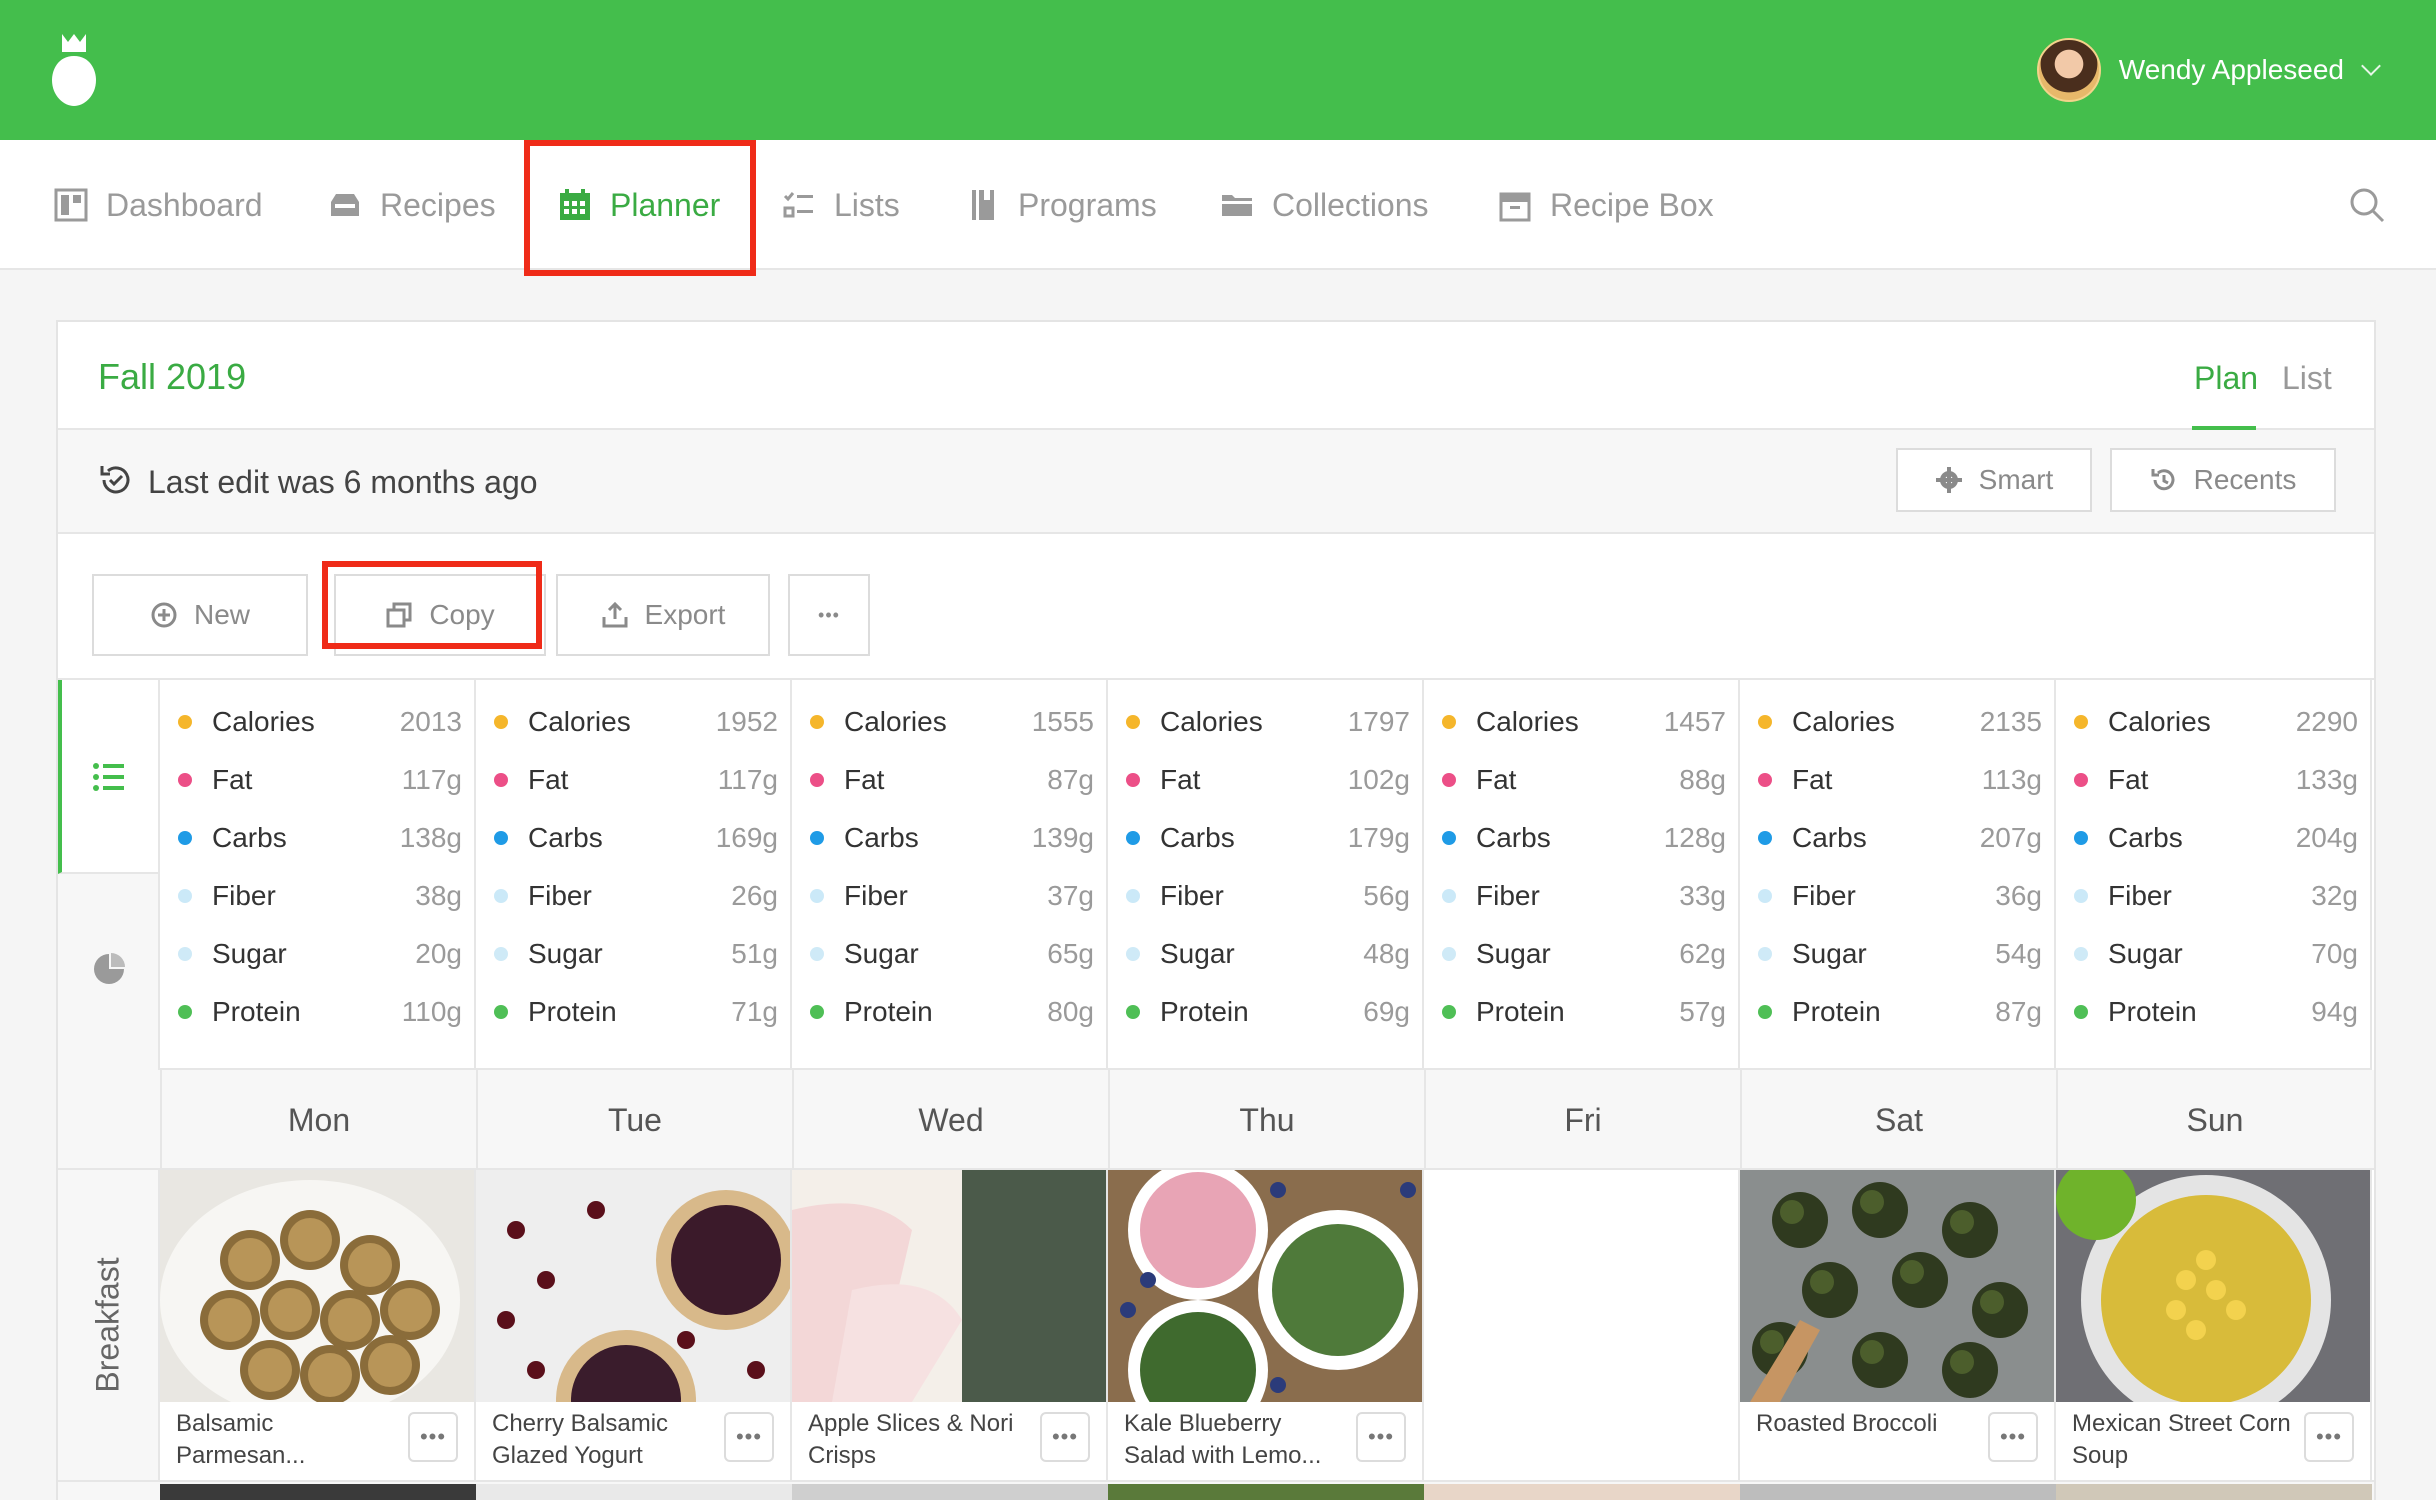 Image resolution: width=2436 pixels, height=1500 pixels. I want to click on book-icon, so click(983, 205).